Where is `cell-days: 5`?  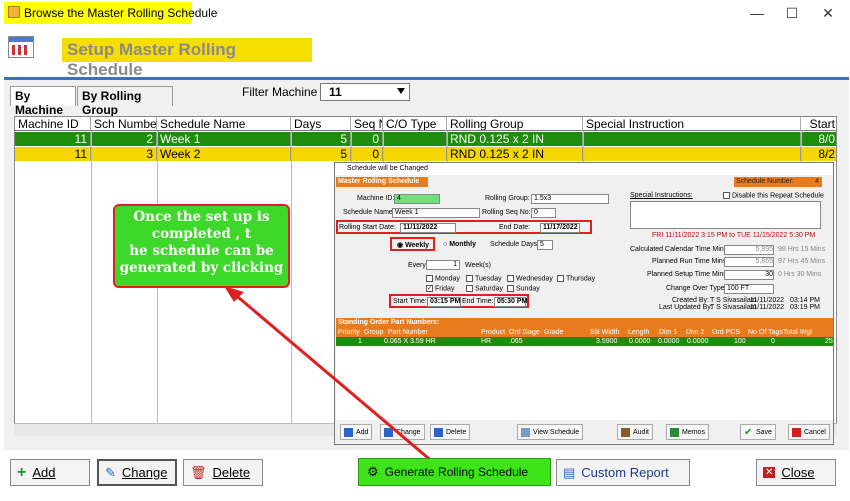 cell-days: 5 is located at coordinates (321, 154).